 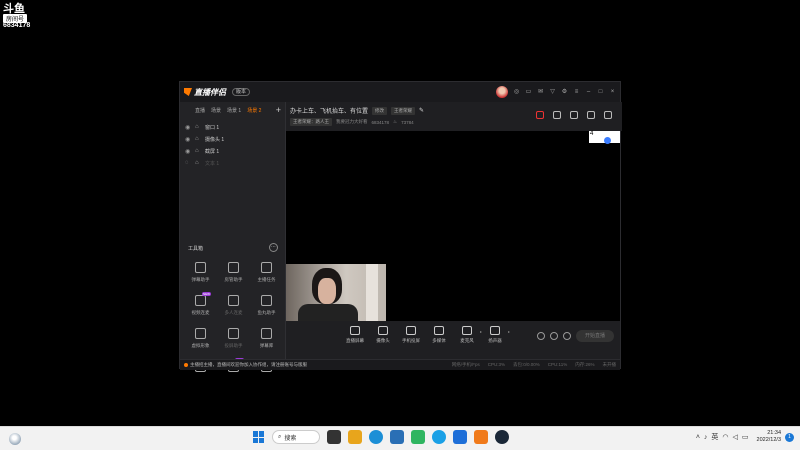 What do you see at coordinates (469, 335) in the screenshot?
I see `microphone-button: 麦克风 ▸` at bounding box center [469, 335].